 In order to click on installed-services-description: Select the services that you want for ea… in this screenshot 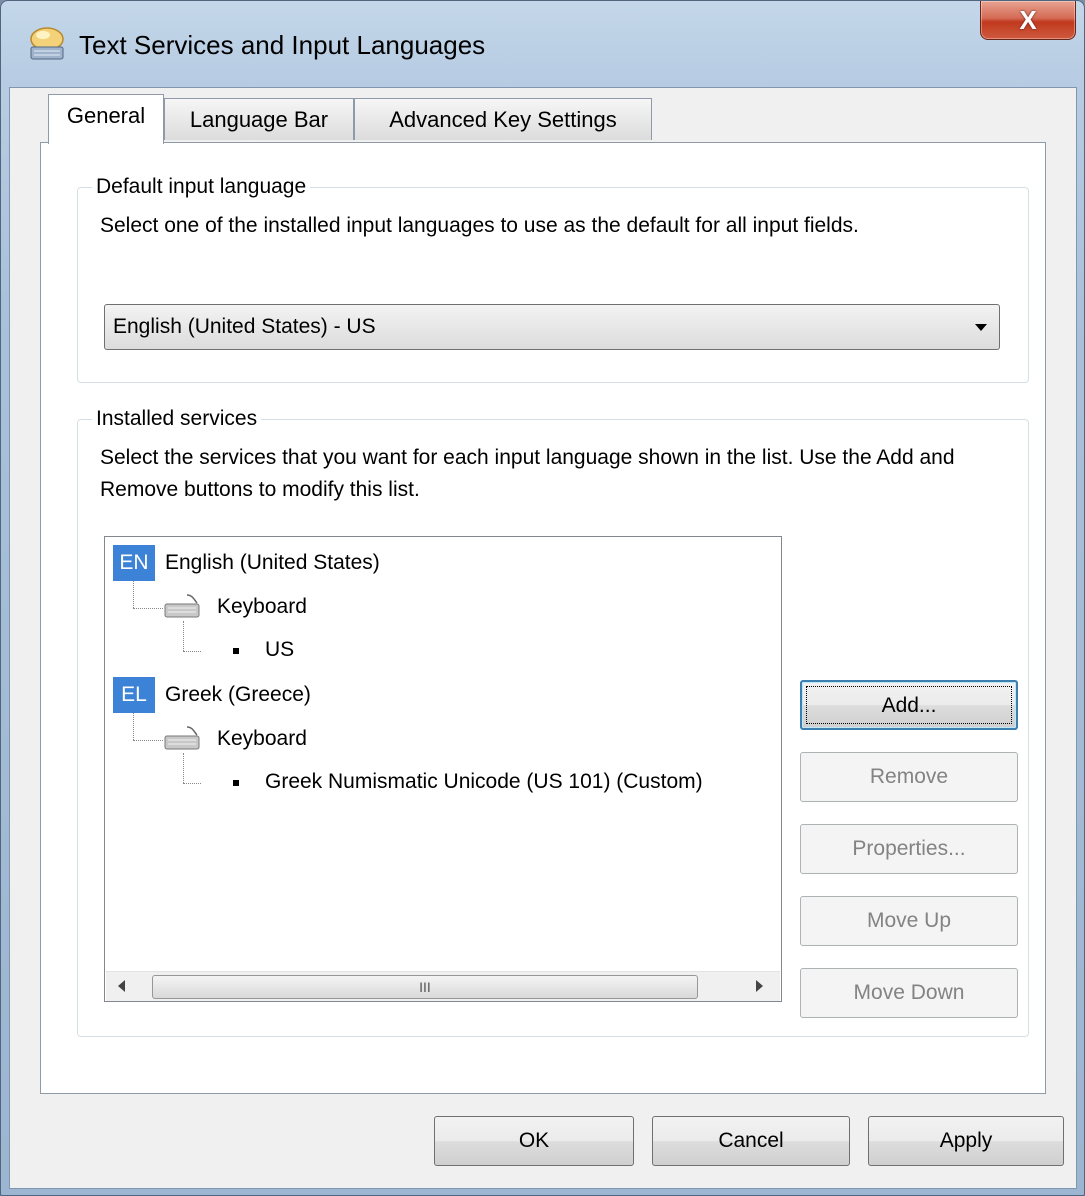, I will do `click(527, 473)`.